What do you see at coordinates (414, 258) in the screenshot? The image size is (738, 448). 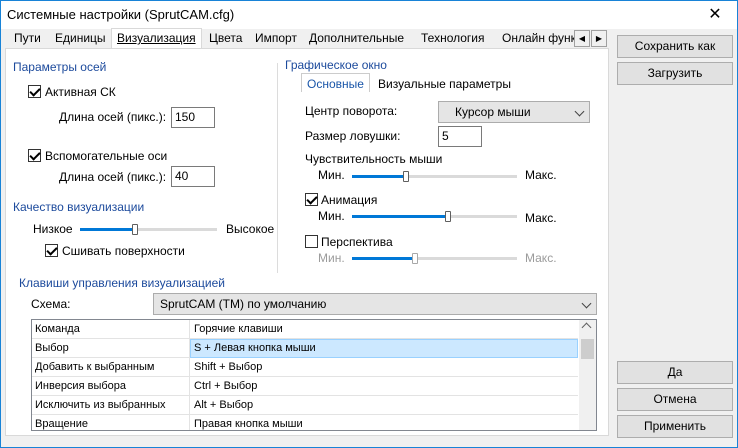 I see `perspective-slider-thumb` at bounding box center [414, 258].